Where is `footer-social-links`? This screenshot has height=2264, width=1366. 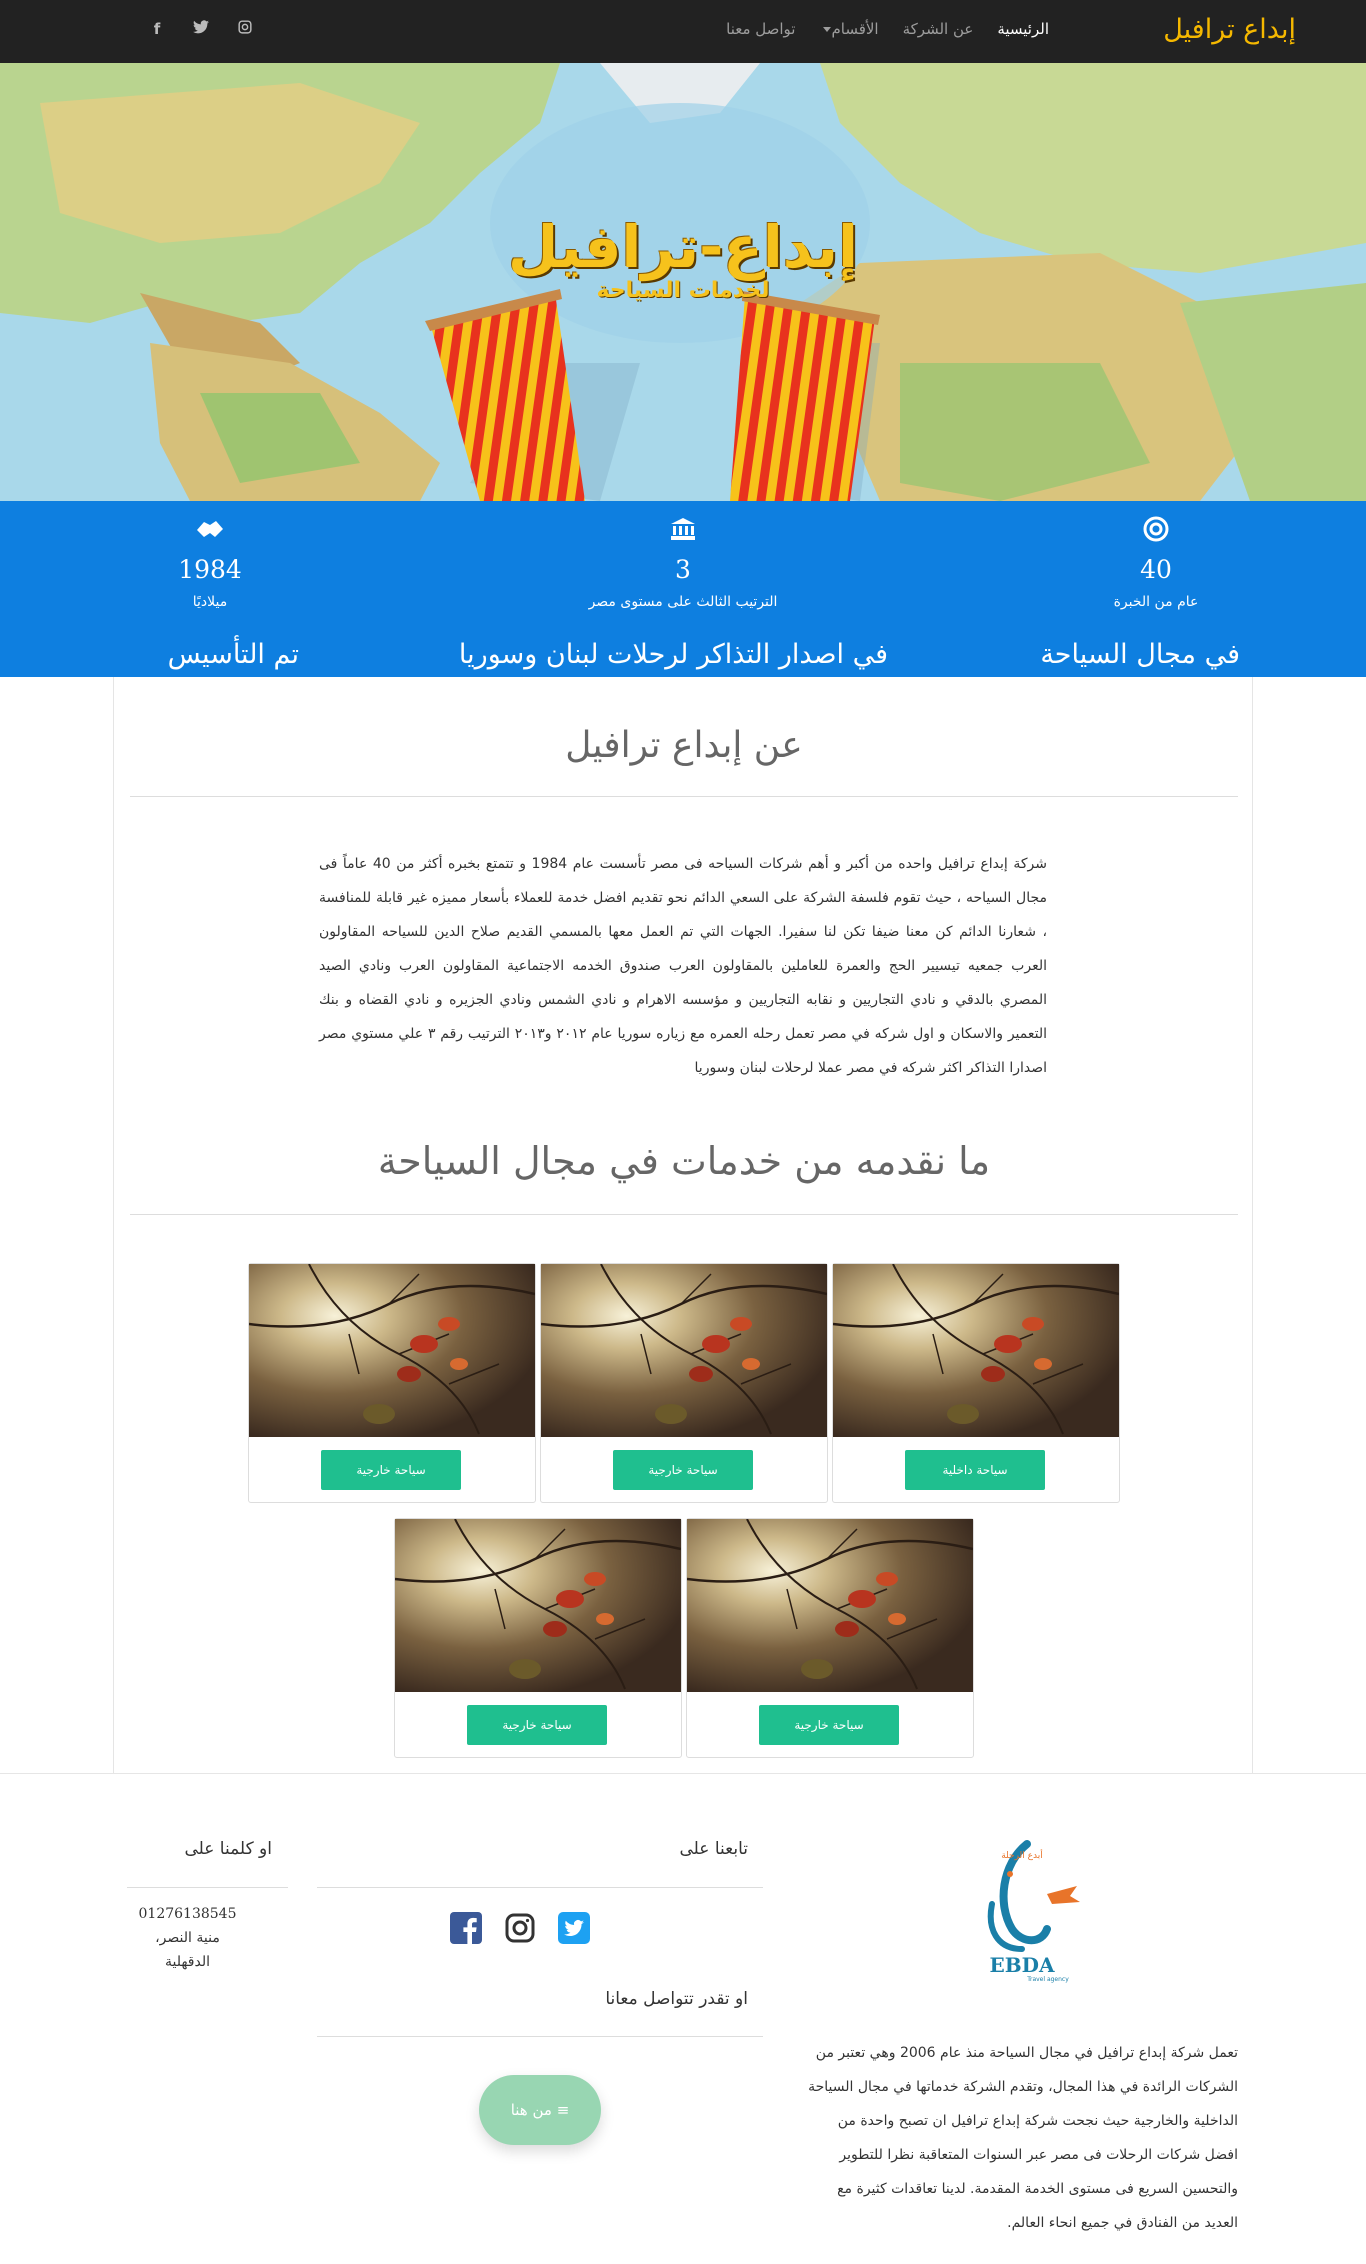 footer-social-links is located at coordinates (520, 1930).